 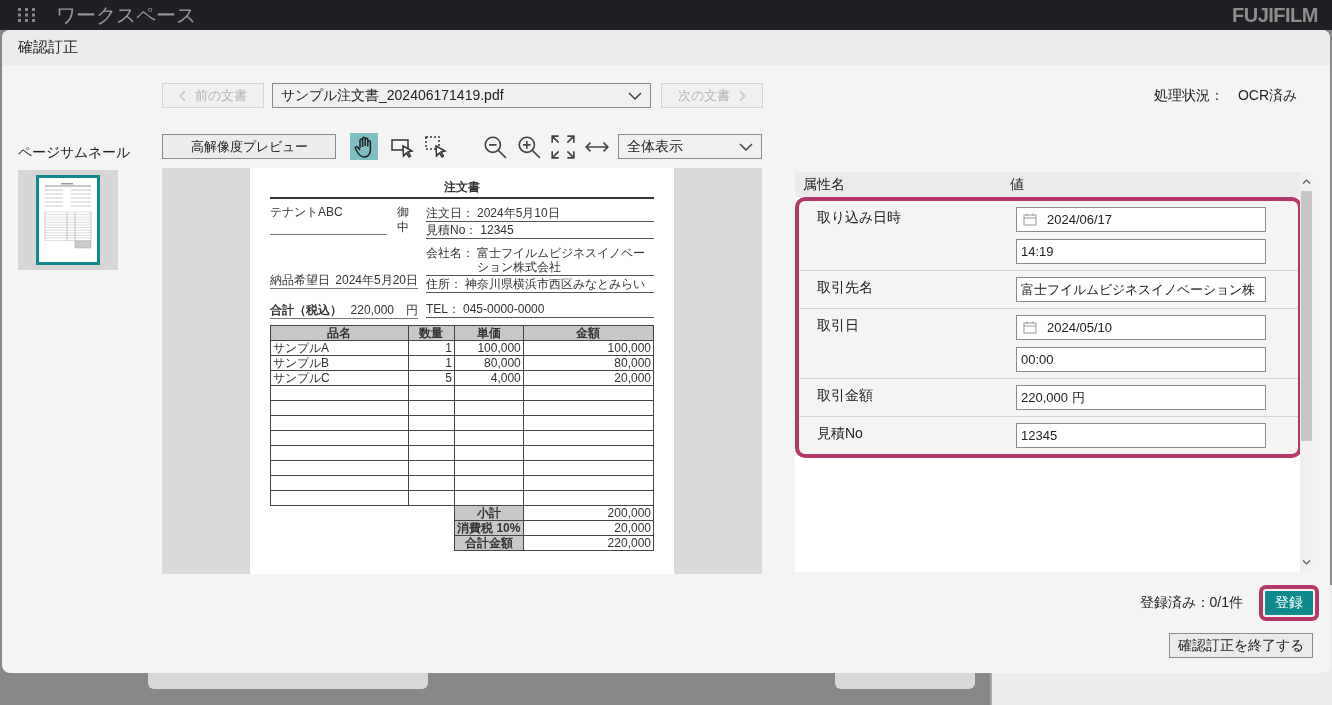 What do you see at coordinates (450, 254) in the screenshot?
I see `field-label: 会社名：` at bounding box center [450, 254].